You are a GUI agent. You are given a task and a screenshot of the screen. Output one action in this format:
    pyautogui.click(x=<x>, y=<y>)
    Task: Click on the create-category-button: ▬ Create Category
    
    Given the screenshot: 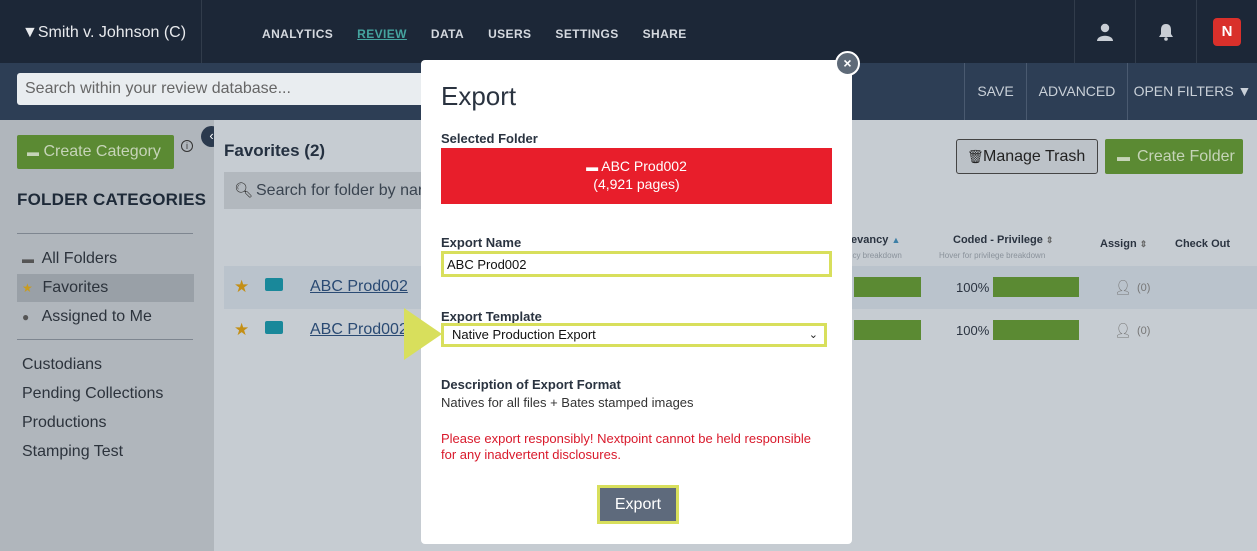 What is the action you would take?
    pyautogui.click(x=95, y=152)
    